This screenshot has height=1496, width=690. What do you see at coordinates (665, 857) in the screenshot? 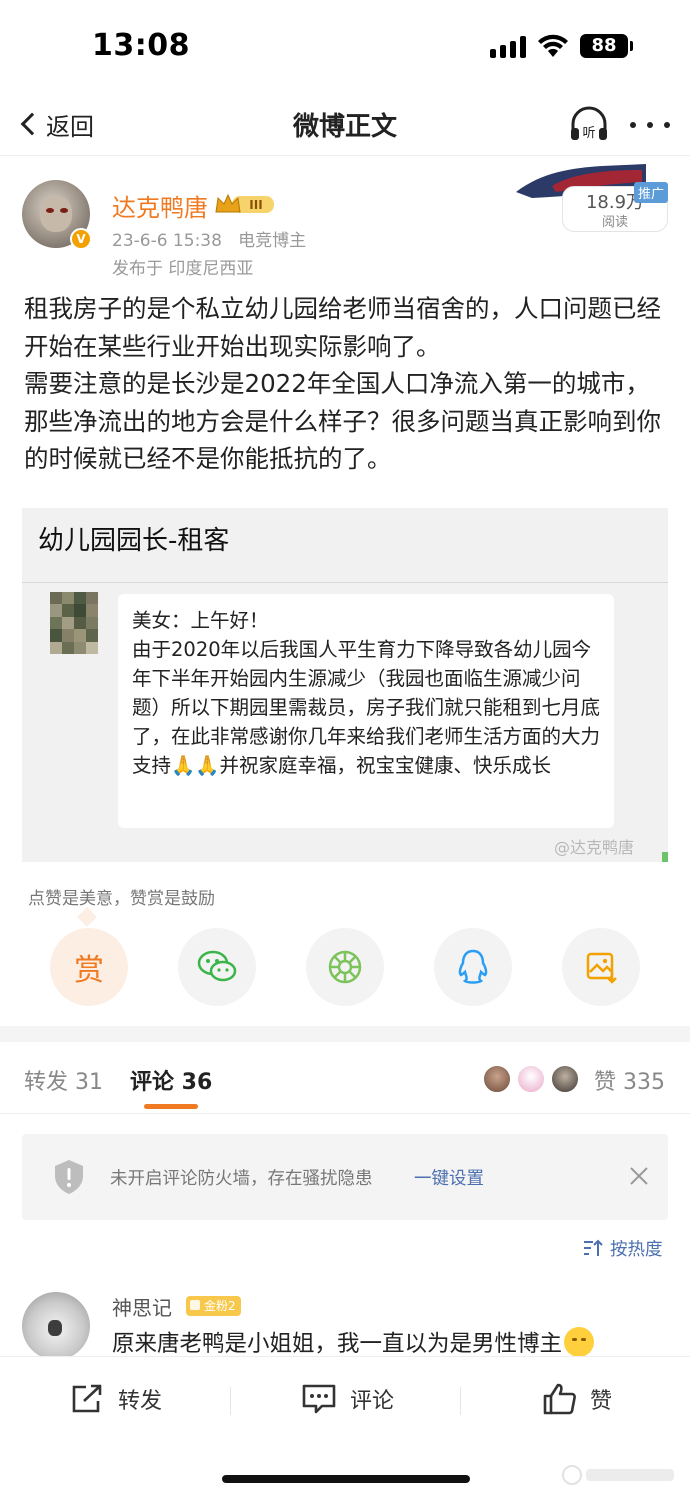
I see `green-strip` at bounding box center [665, 857].